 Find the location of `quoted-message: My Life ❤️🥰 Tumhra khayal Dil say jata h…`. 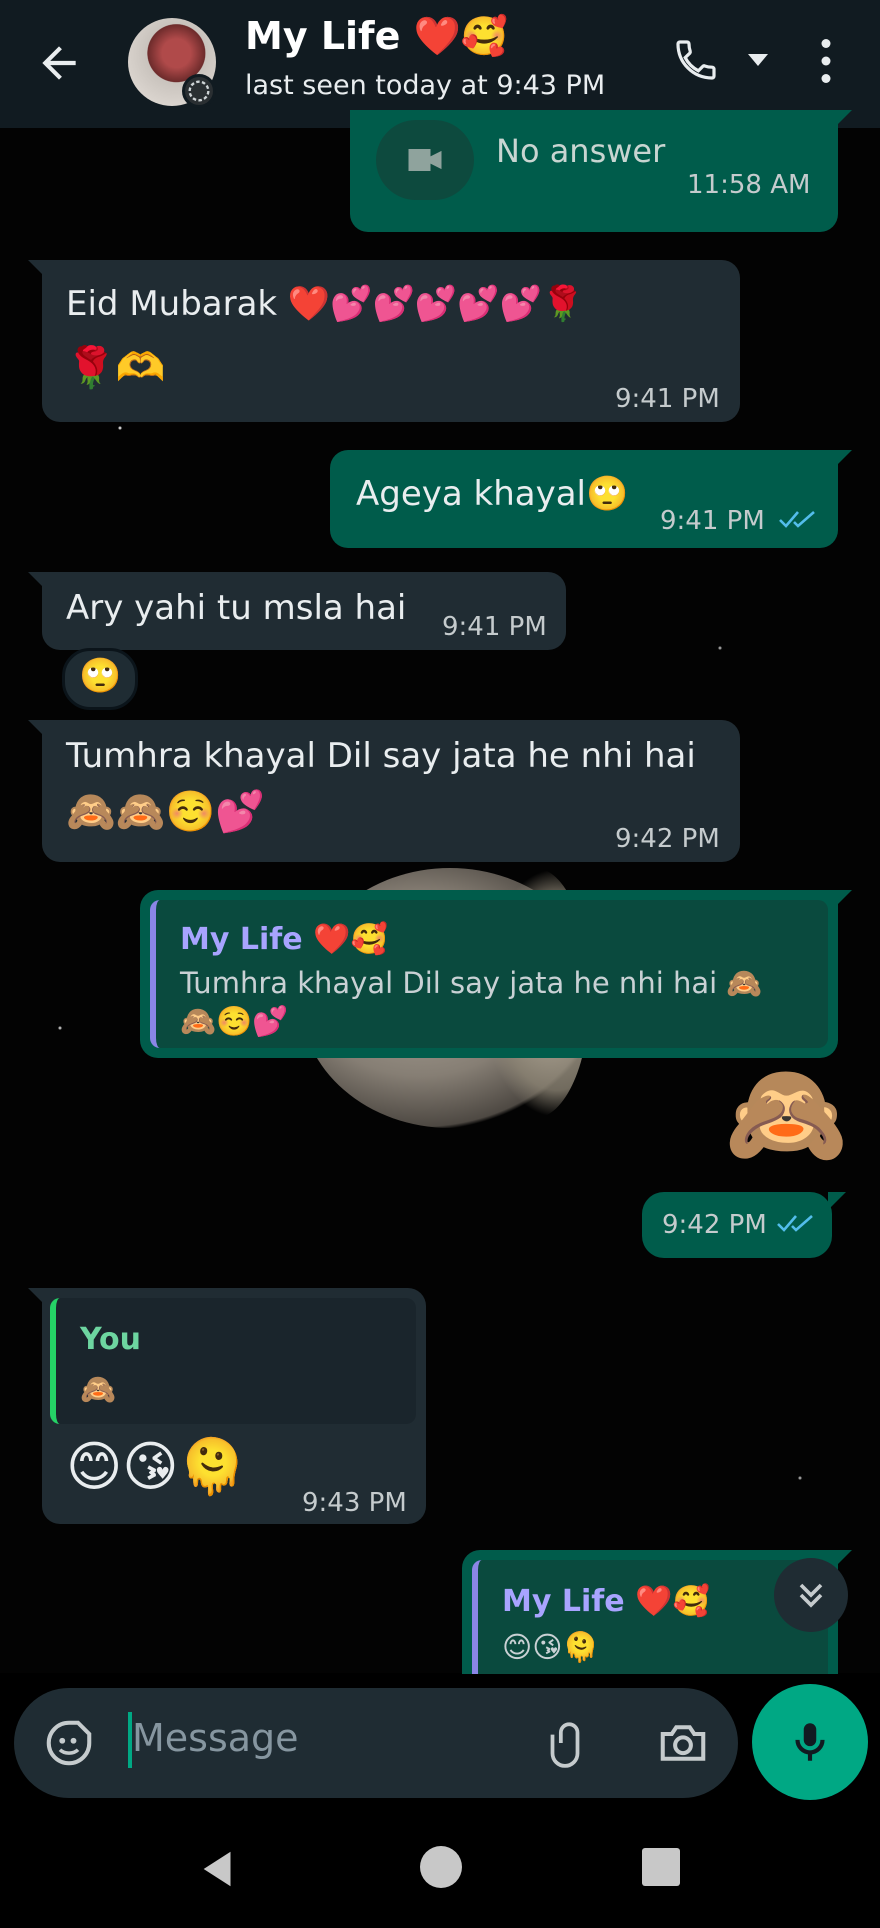

quoted-message: My Life ❤️🥰 Tumhra khayal Dil say jata h… is located at coordinates (489, 974).